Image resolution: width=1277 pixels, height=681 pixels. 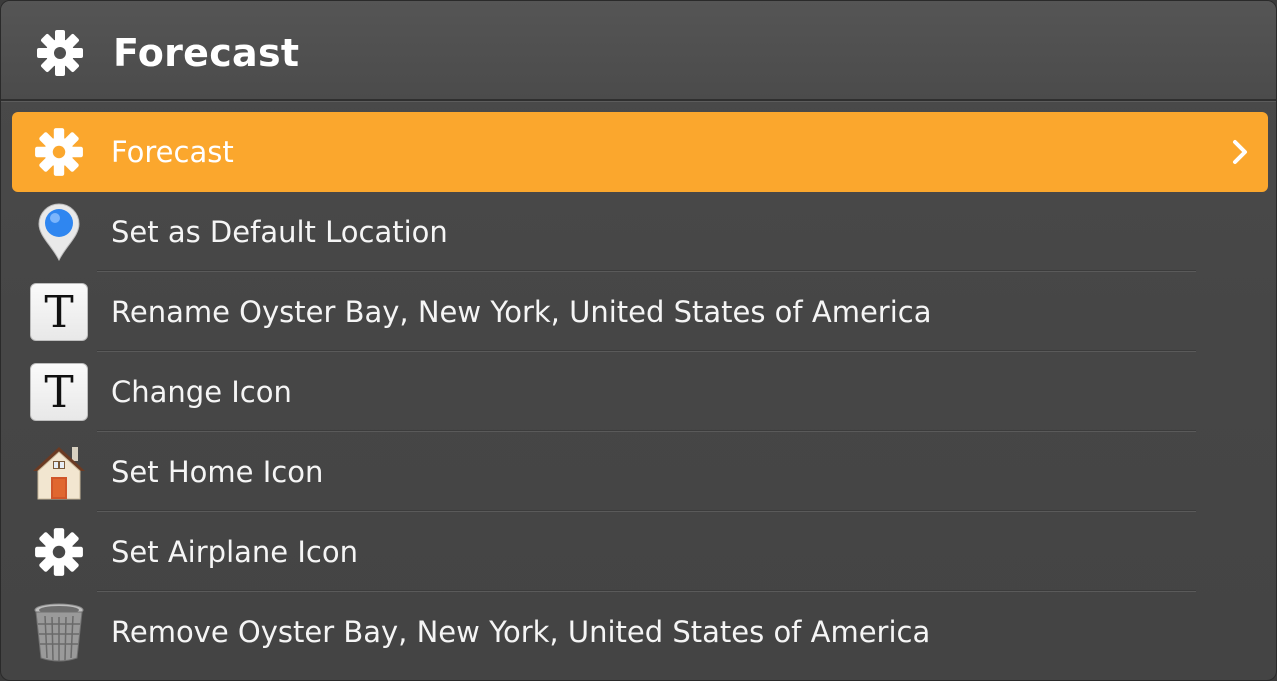 I want to click on header-bar: Forecast, so click(x=638, y=51).